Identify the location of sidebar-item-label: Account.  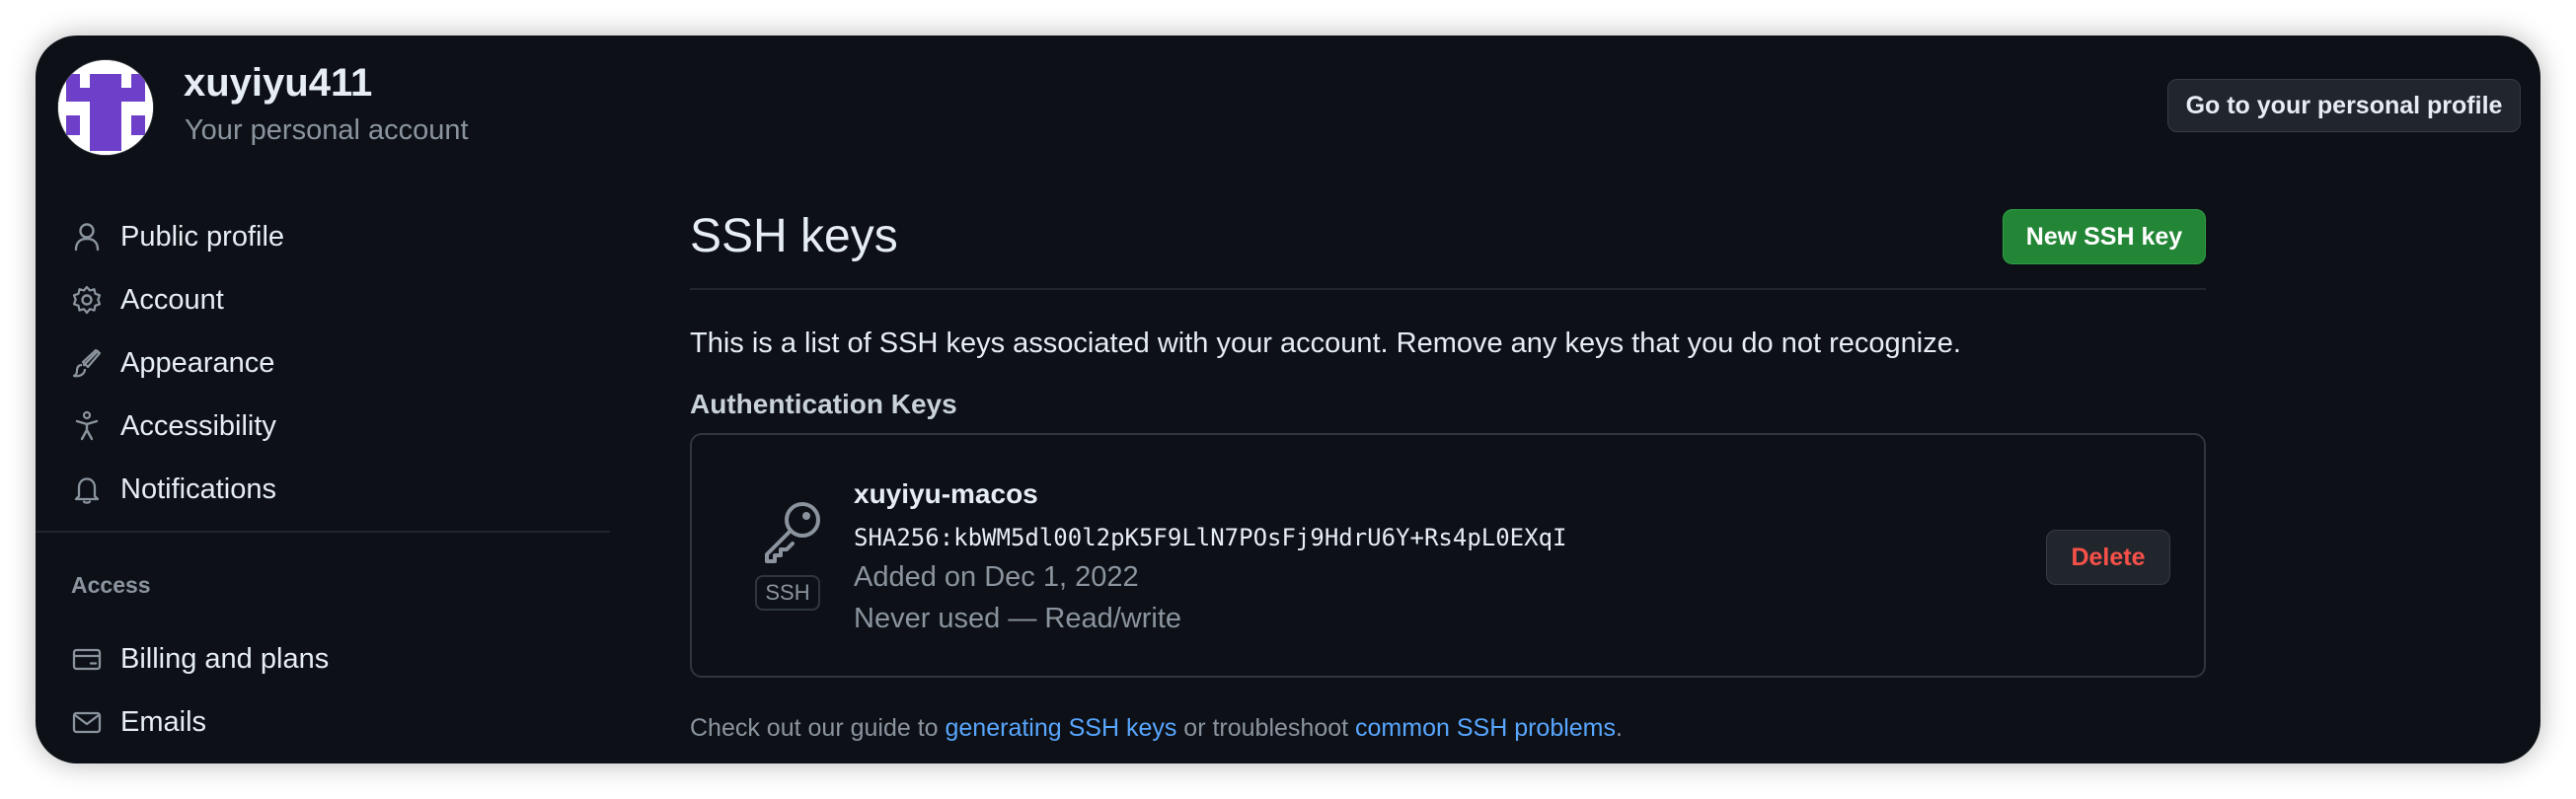
(172, 300).